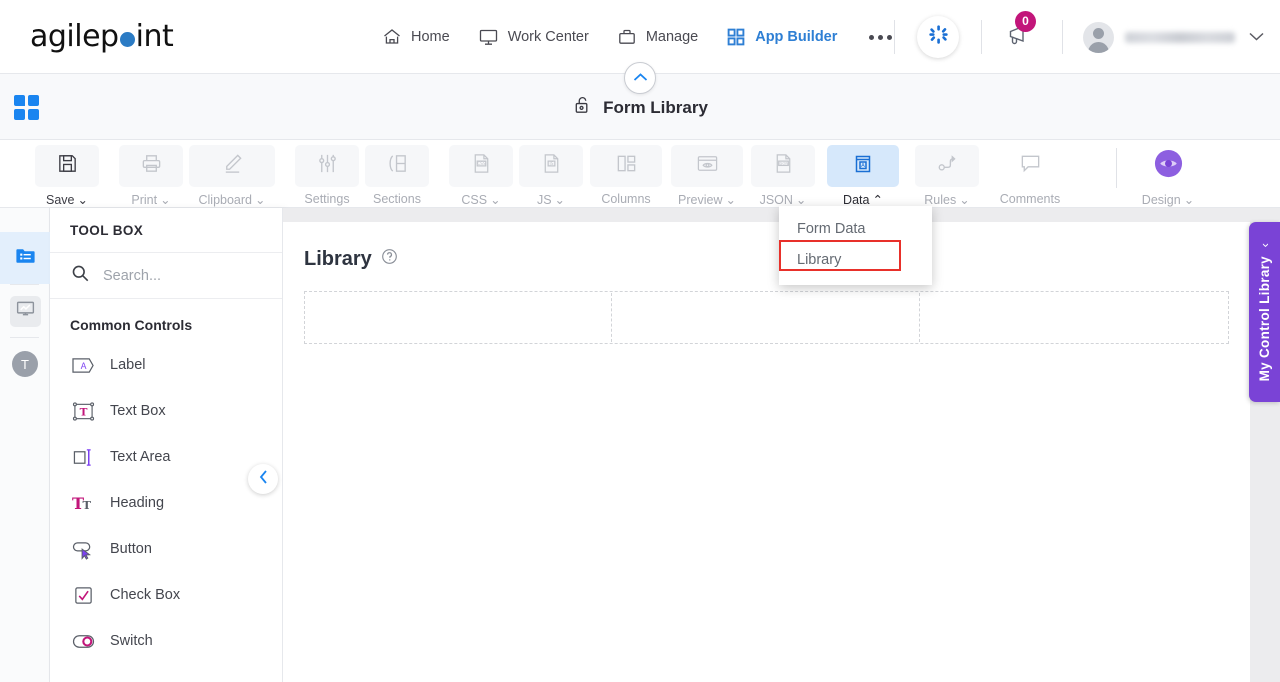 The image size is (1280, 682). I want to click on user-name-label, so click(1180, 37).